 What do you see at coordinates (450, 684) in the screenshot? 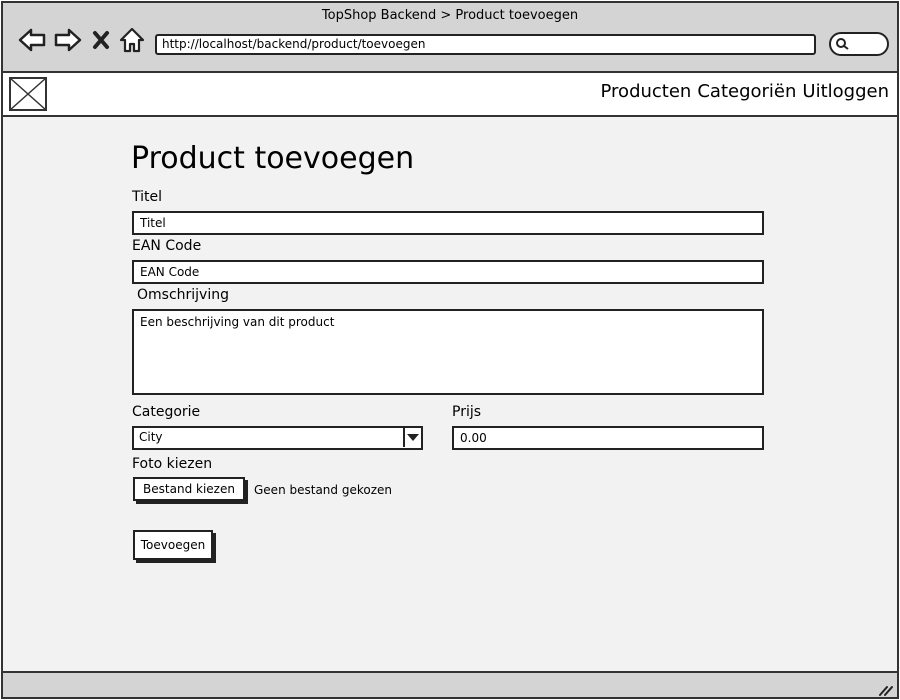
I see `browser-statusbar` at bounding box center [450, 684].